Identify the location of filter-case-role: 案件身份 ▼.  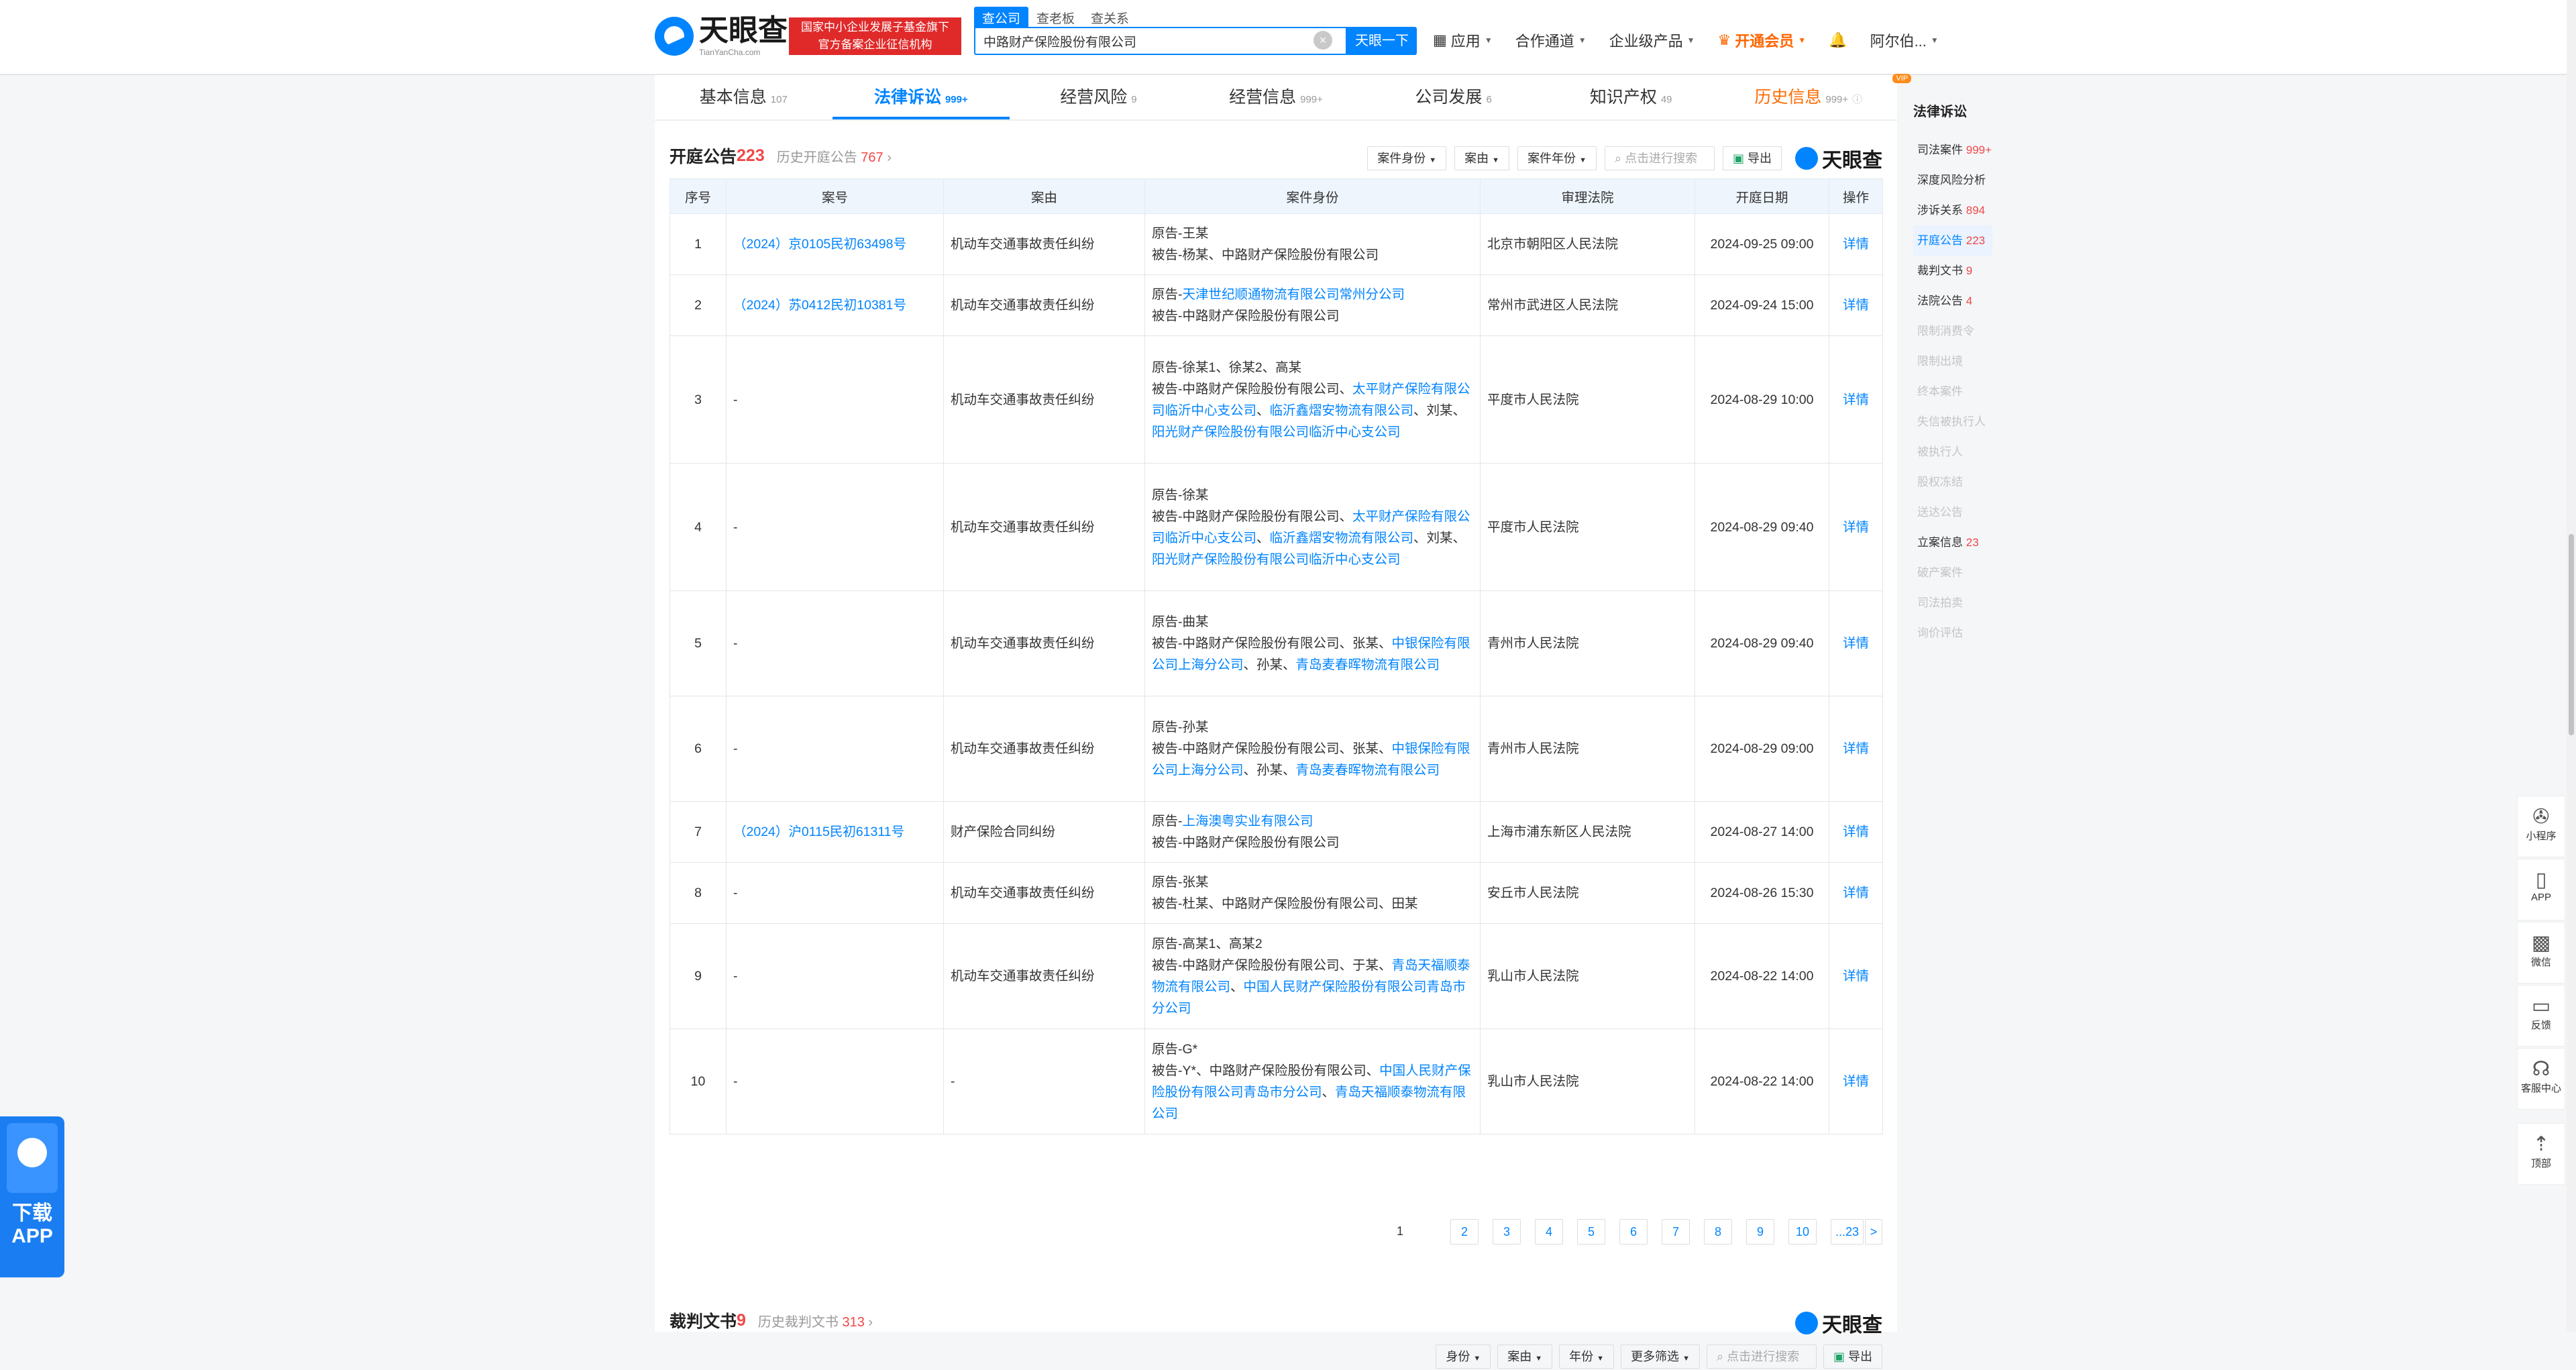
(1407, 158).